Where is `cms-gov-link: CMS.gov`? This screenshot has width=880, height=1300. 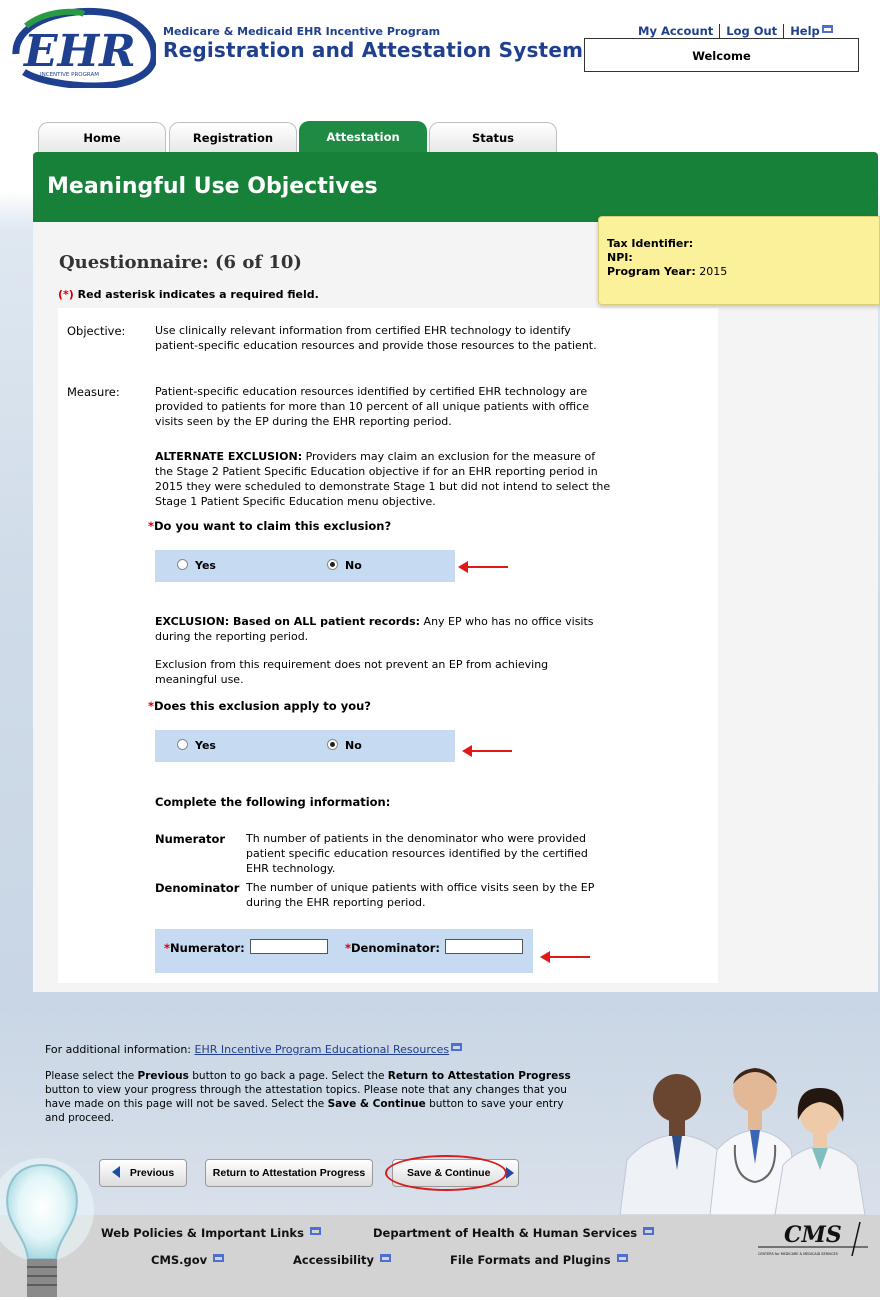 cms-gov-link: CMS.gov is located at coordinates (188, 1260).